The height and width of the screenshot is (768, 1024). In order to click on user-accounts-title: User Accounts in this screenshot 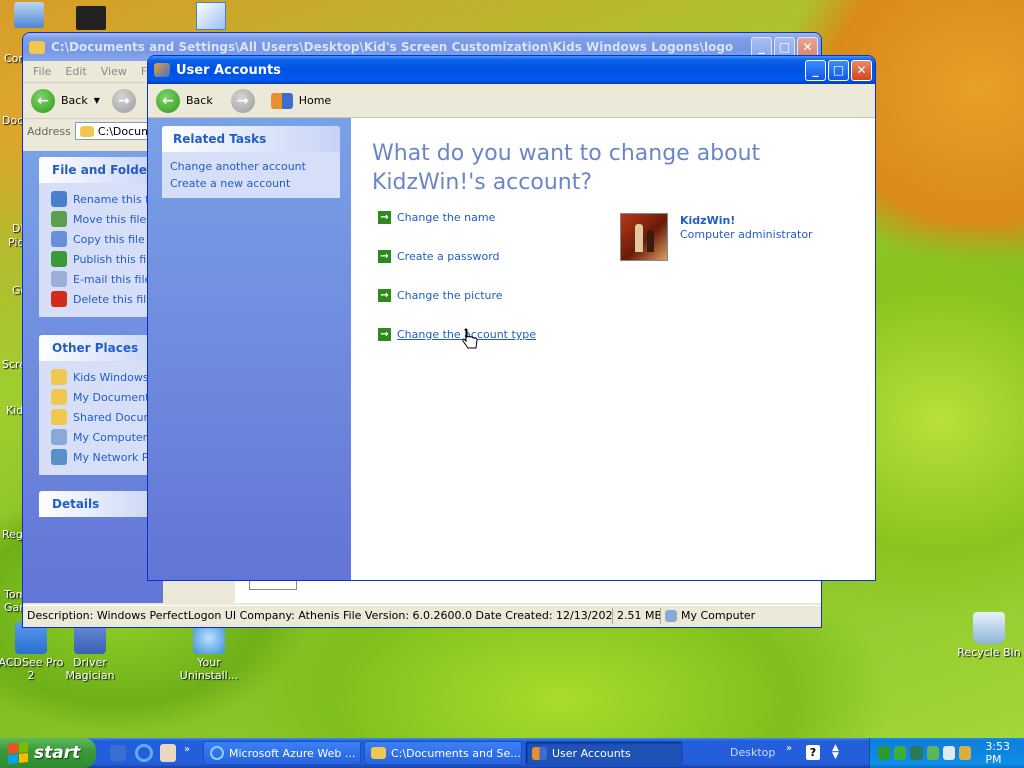, I will do `click(228, 70)`.